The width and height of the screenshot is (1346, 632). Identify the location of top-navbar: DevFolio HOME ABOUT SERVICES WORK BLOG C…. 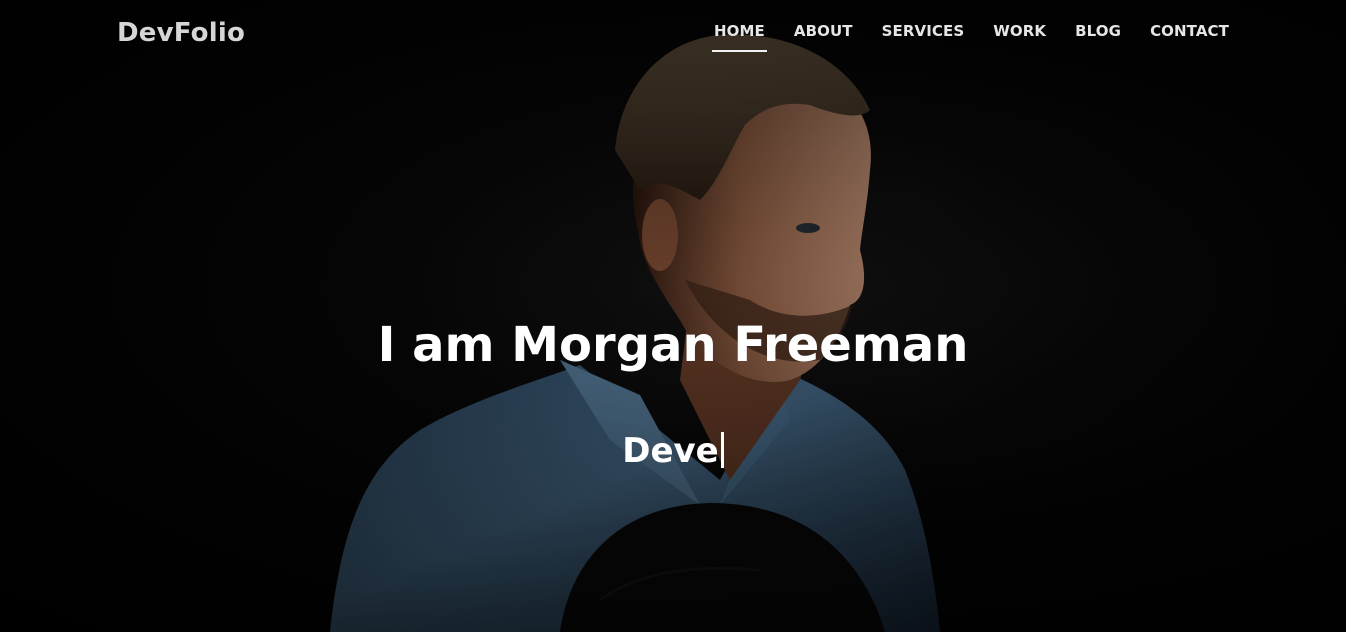
(673, 34).